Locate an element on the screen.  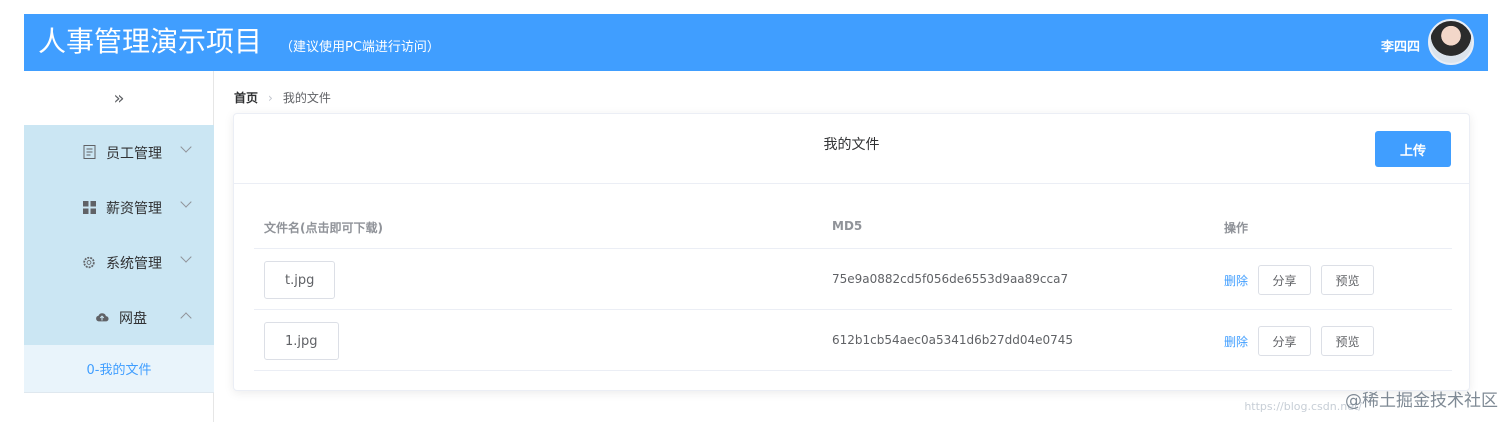
breadcrumb-current: 我的文件 is located at coordinates (306, 98).